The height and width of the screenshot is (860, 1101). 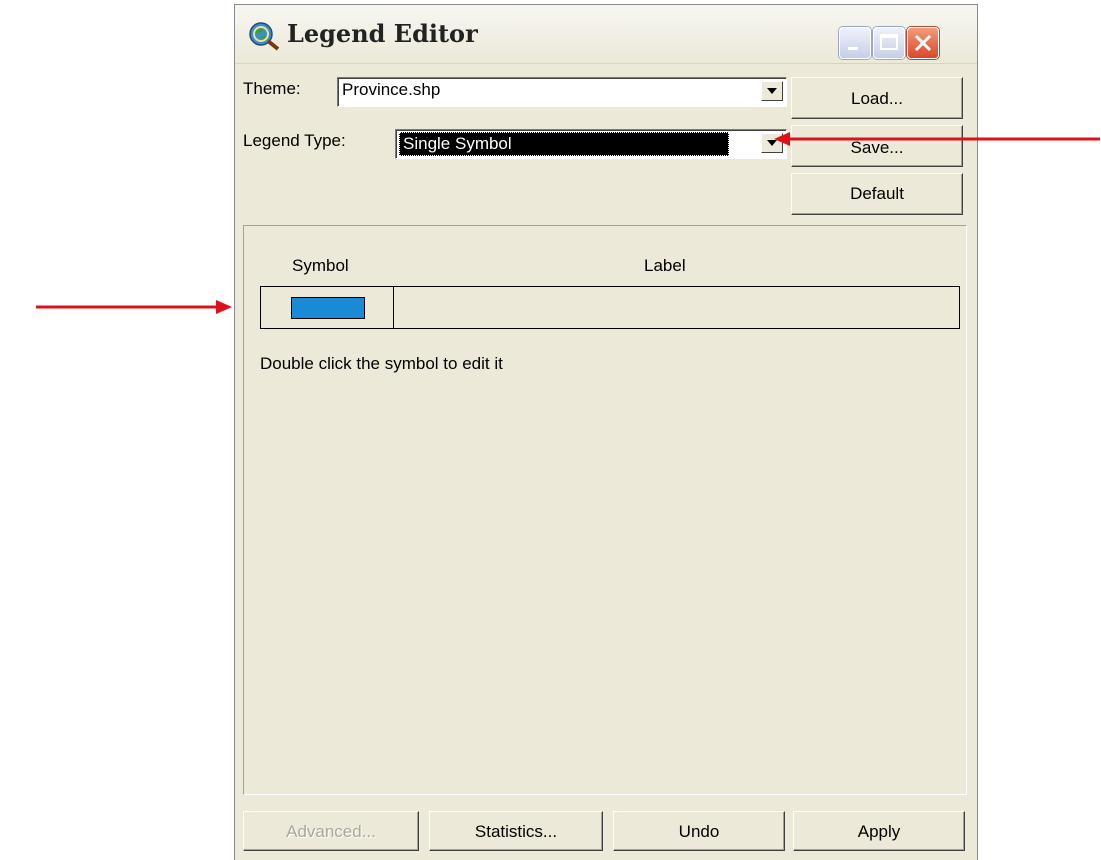 What do you see at coordinates (877, 194) in the screenshot?
I see `default-button: Default` at bounding box center [877, 194].